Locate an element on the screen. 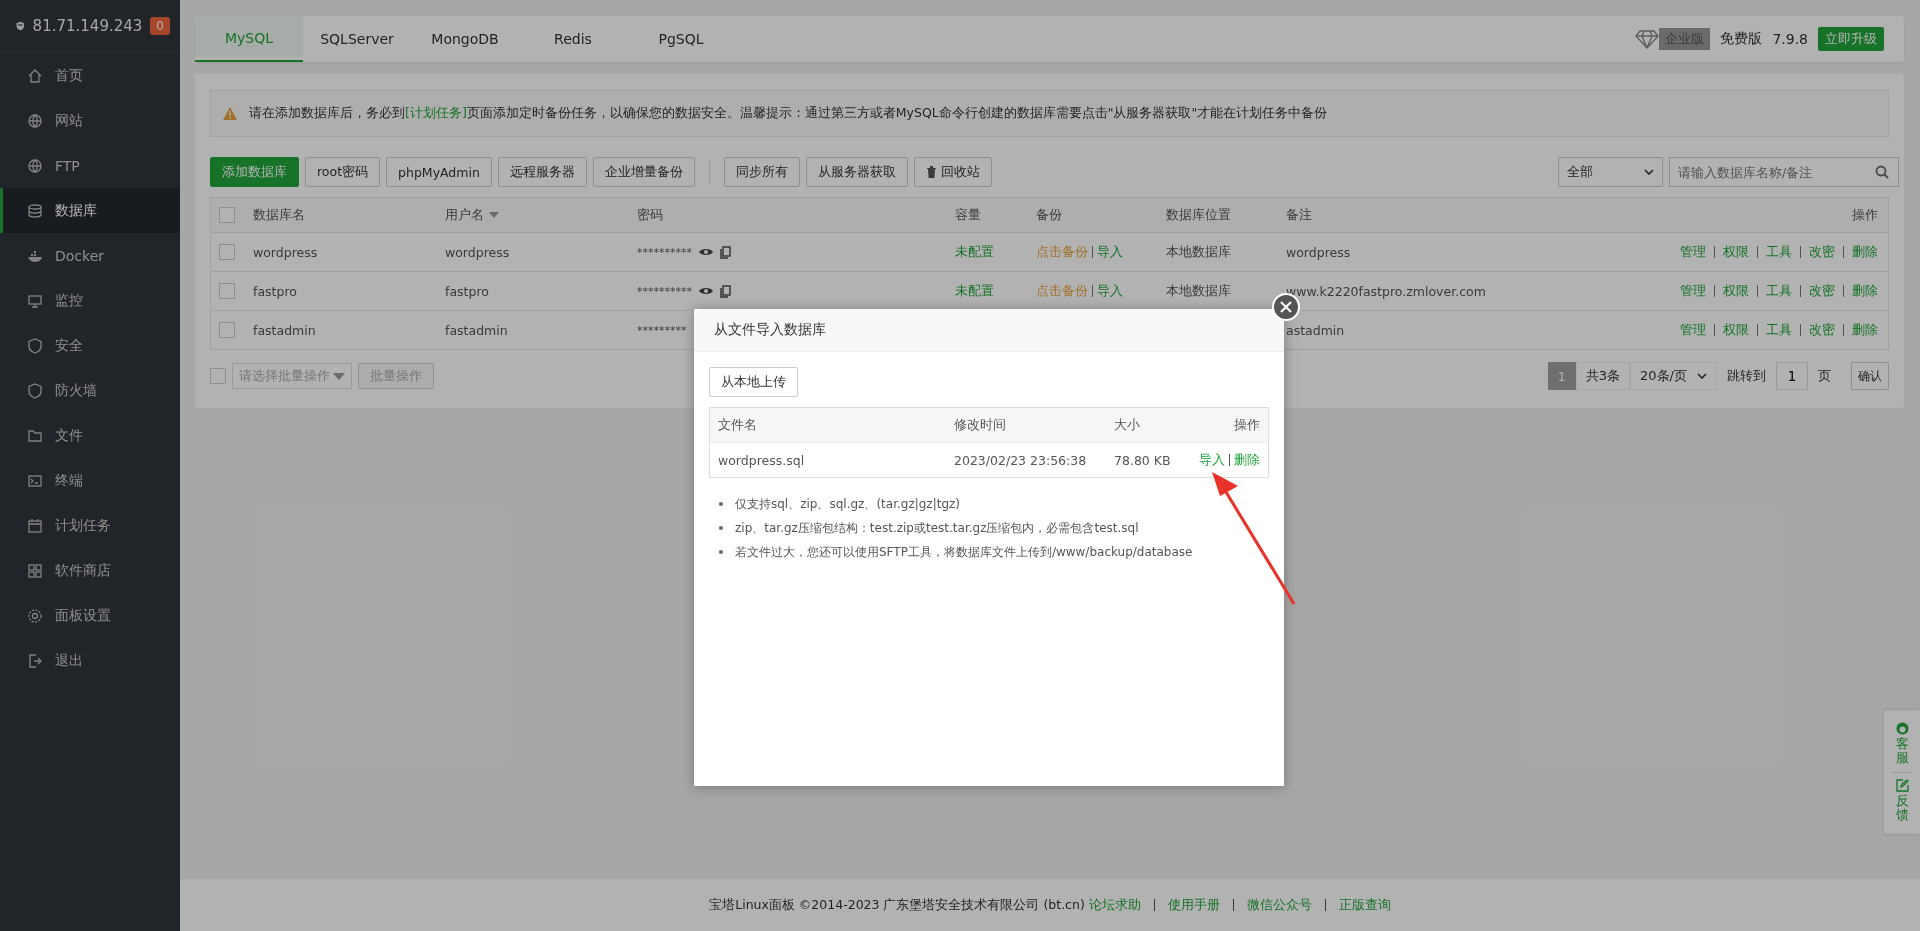  side-float-button: 反馈 is located at coordinates (1902, 800).